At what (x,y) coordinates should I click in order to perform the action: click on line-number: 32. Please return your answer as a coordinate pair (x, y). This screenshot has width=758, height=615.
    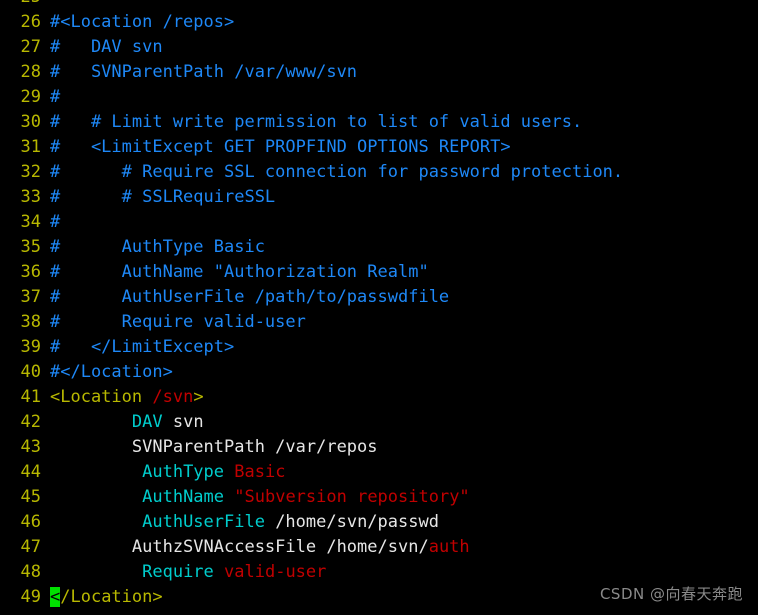
    Looking at the image, I should click on (30, 172).